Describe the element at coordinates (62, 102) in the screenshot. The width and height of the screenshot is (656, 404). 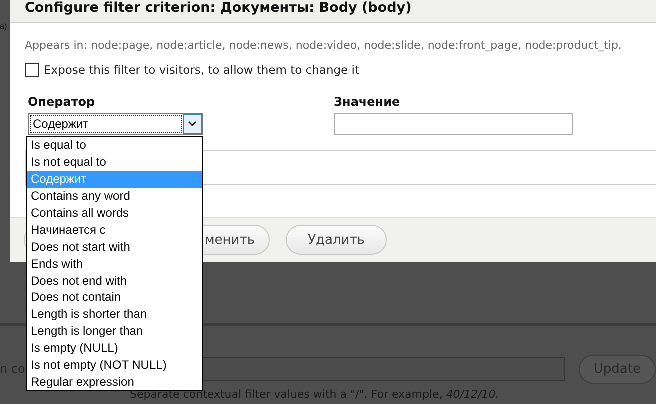
I see `operator-label: Оператор` at that location.